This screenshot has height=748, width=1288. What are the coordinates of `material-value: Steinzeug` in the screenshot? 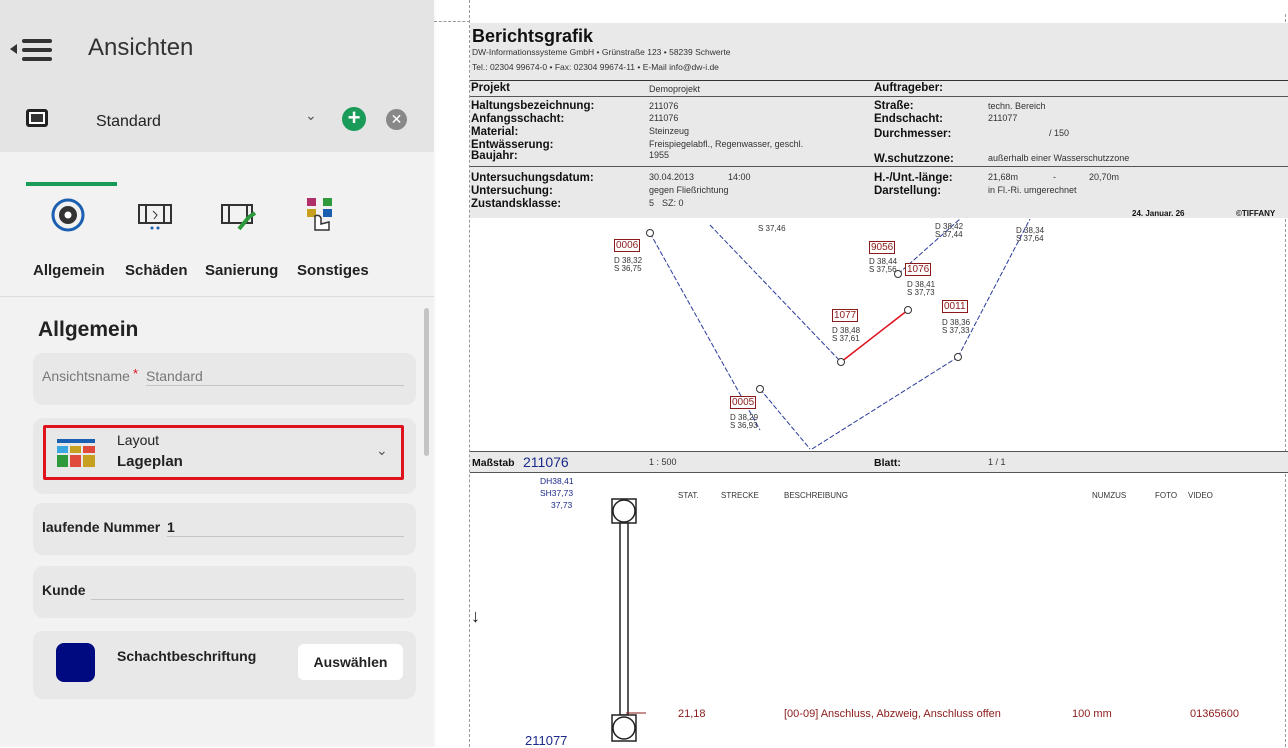 It's located at (669, 131).